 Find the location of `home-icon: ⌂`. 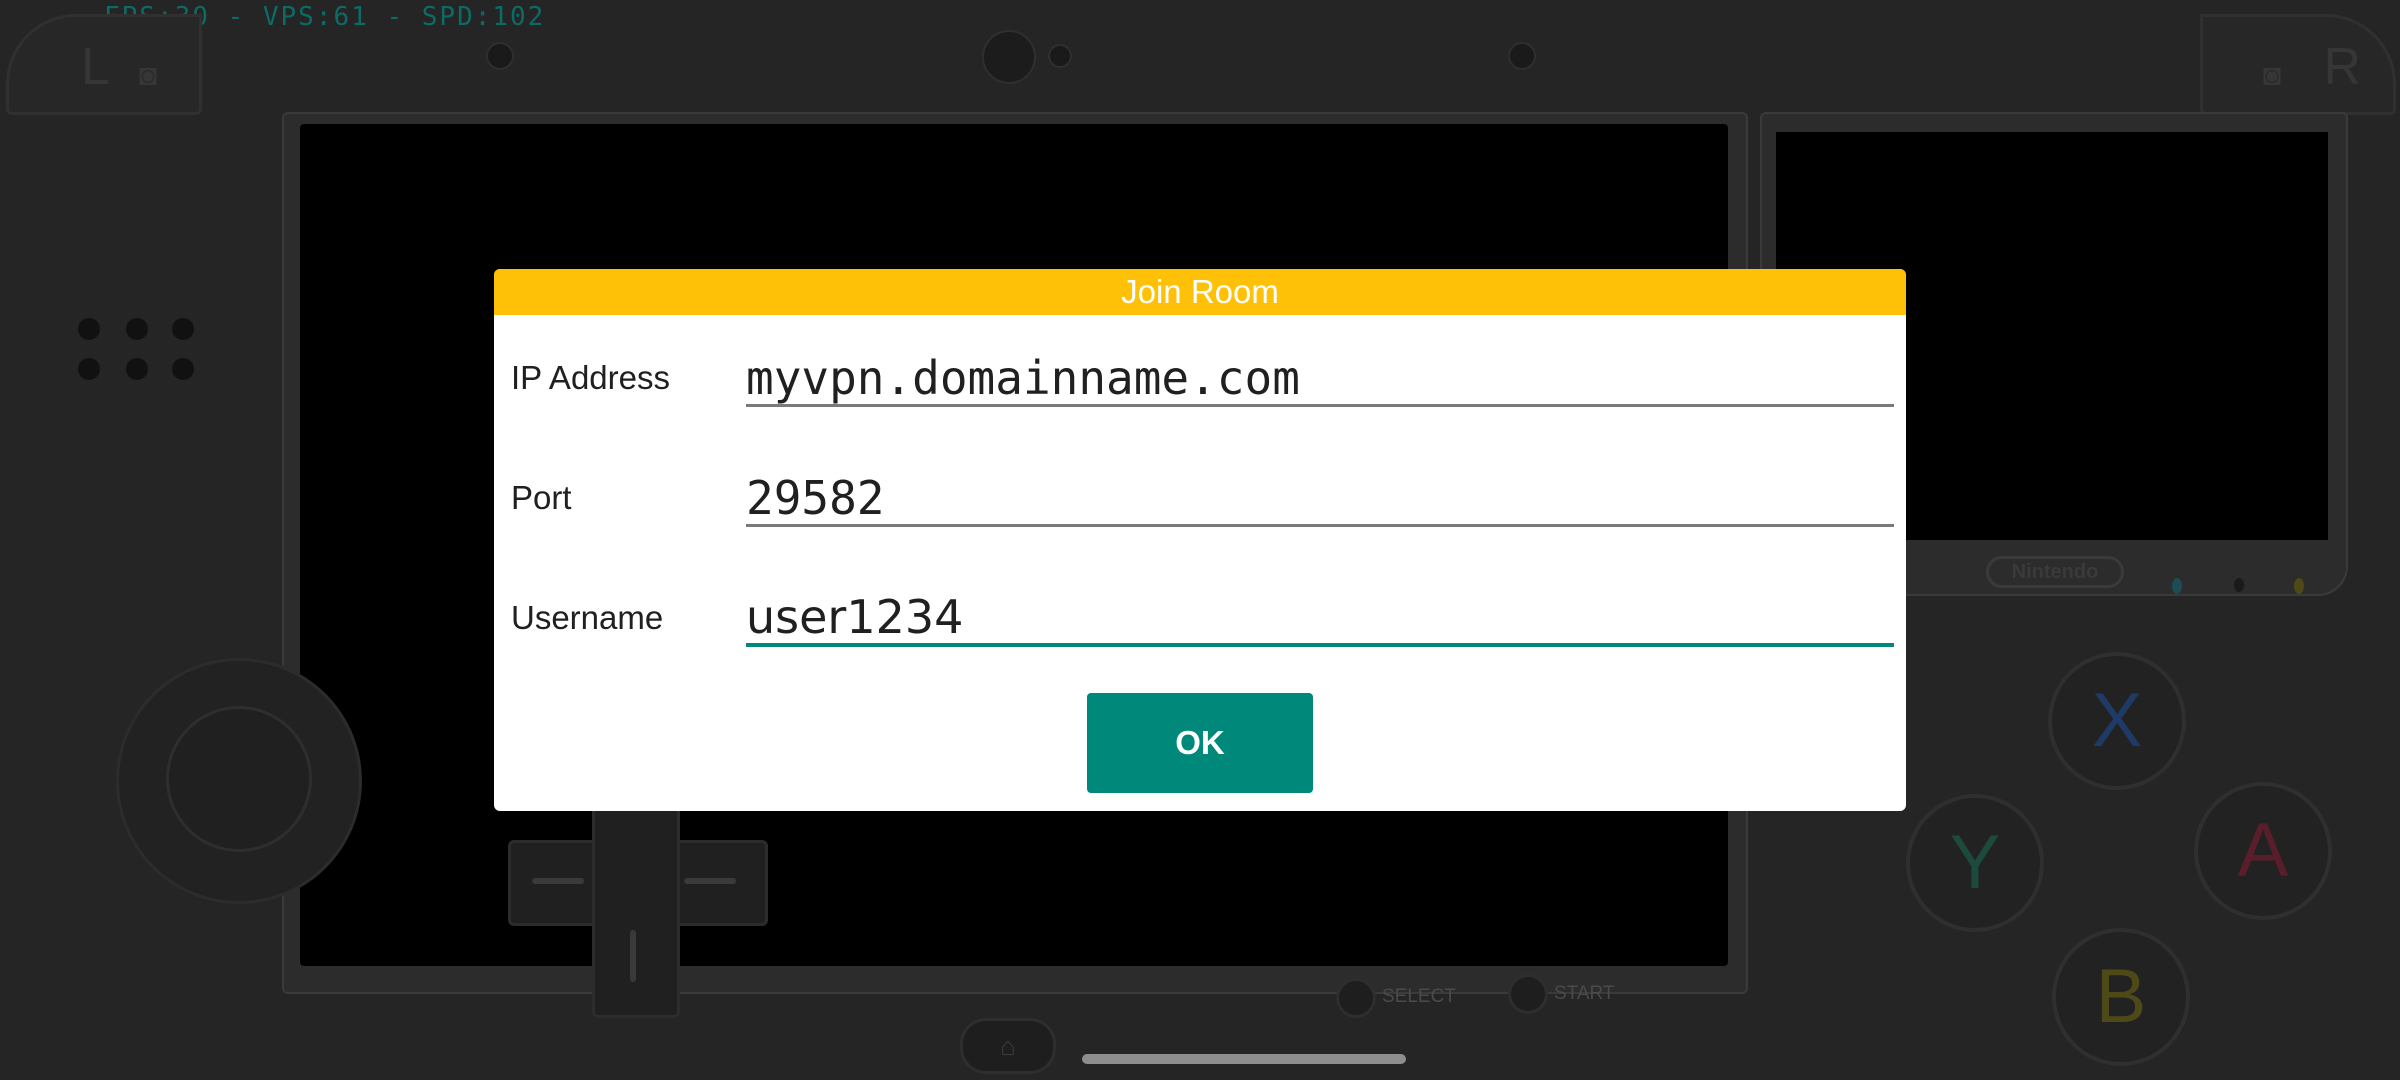

home-icon: ⌂ is located at coordinates (1008, 1046).